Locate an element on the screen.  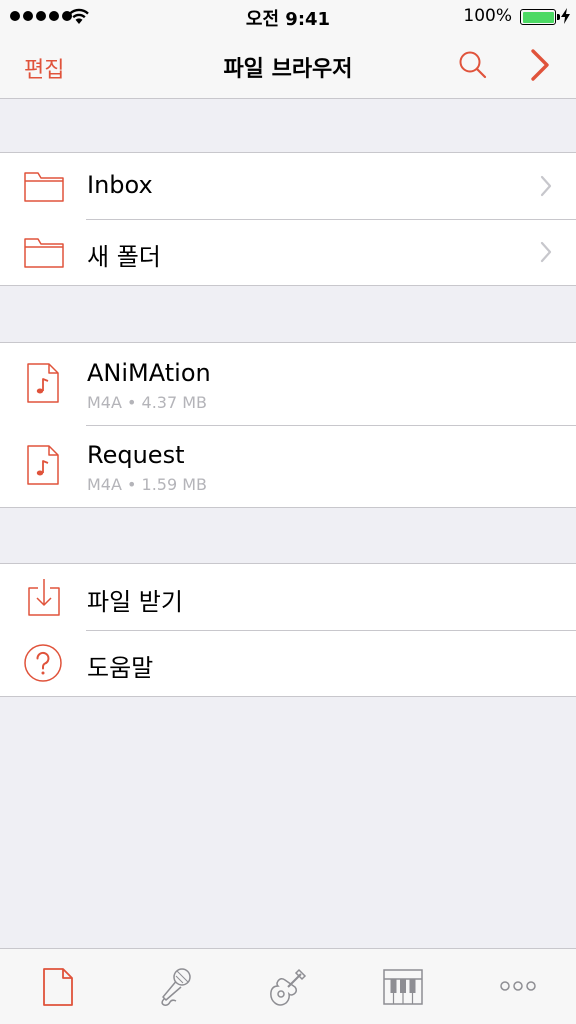
action-label: 파일 받기 is located at coordinates (135, 602).